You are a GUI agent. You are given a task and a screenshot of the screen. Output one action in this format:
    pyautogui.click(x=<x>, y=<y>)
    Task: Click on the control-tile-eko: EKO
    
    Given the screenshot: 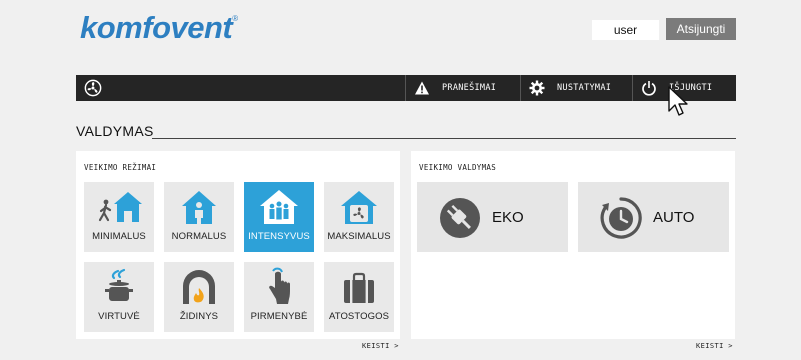 What is the action you would take?
    pyautogui.click(x=492, y=217)
    